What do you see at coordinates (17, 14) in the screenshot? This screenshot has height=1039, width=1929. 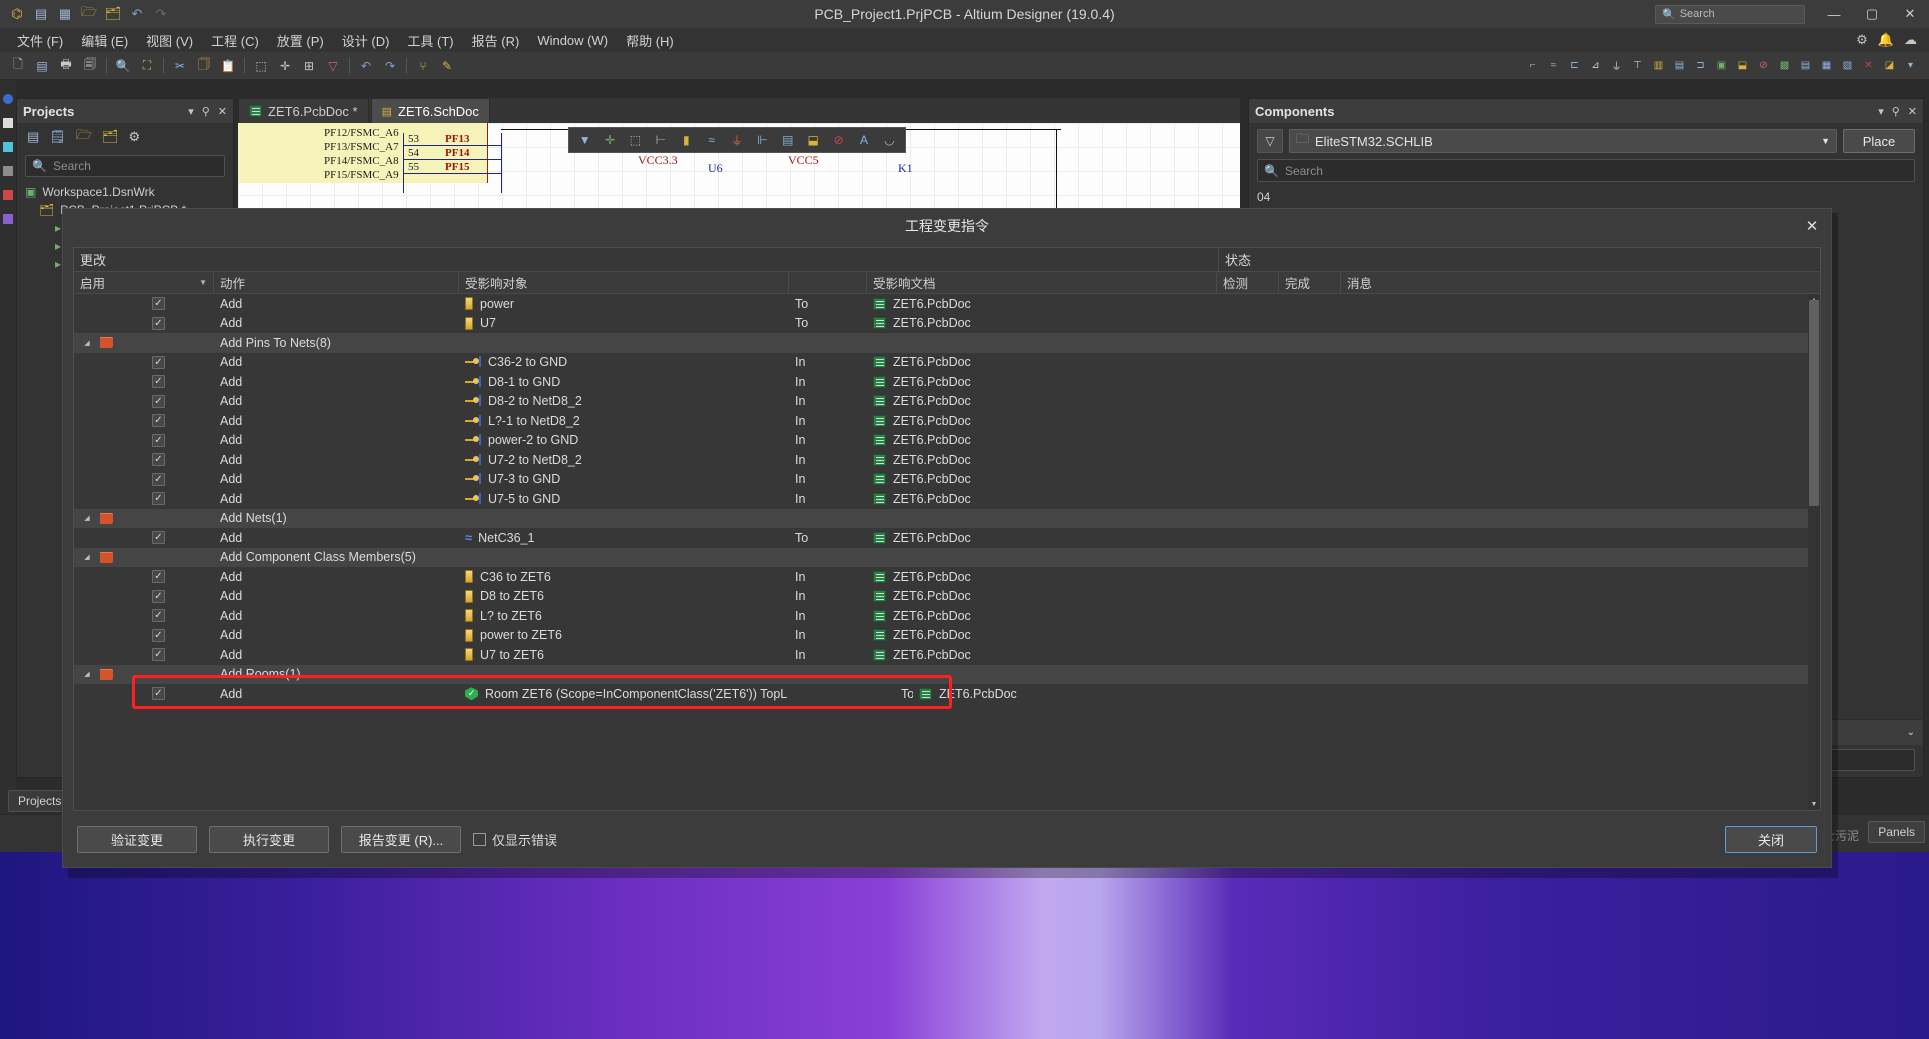 I see `altium-logo-icon: ⌬` at bounding box center [17, 14].